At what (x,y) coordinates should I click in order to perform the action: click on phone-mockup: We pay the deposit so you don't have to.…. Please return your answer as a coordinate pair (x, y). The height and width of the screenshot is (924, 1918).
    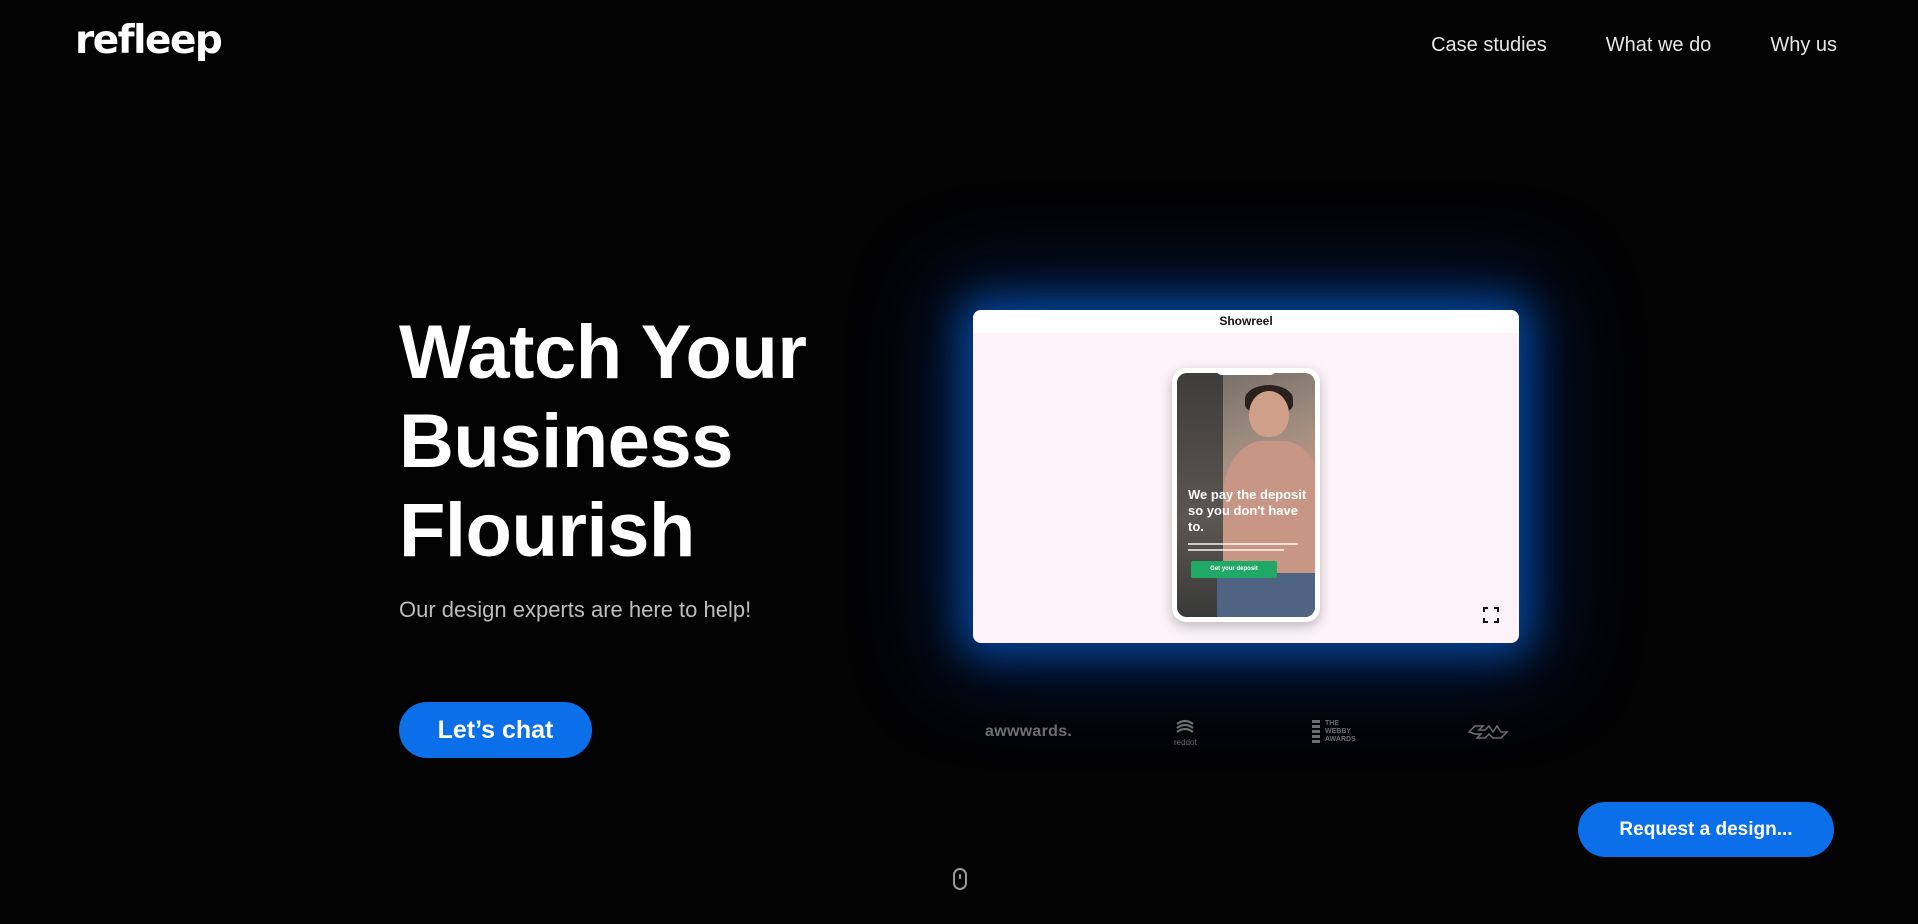
    Looking at the image, I should click on (1246, 495).